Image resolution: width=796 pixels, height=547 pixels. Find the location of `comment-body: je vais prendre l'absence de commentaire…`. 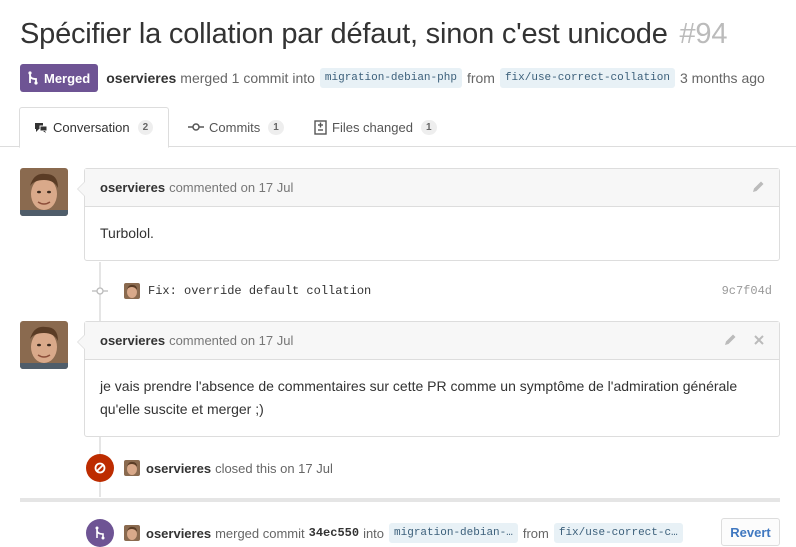

comment-body: je vais prendre l'absence de commentaire… is located at coordinates (419, 397).